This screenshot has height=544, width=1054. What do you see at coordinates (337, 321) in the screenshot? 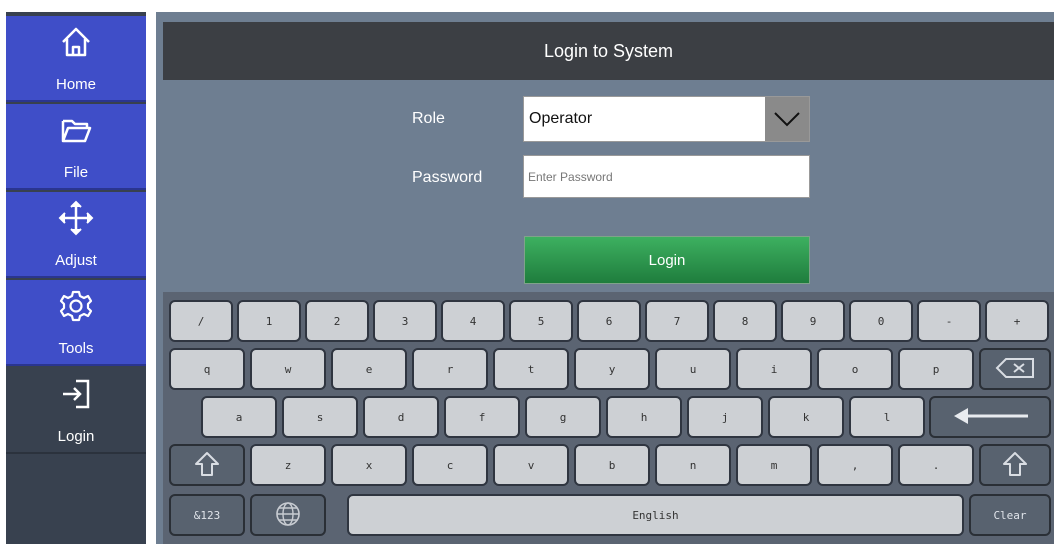
I see `key: 2` at bounding box center [337, 321].